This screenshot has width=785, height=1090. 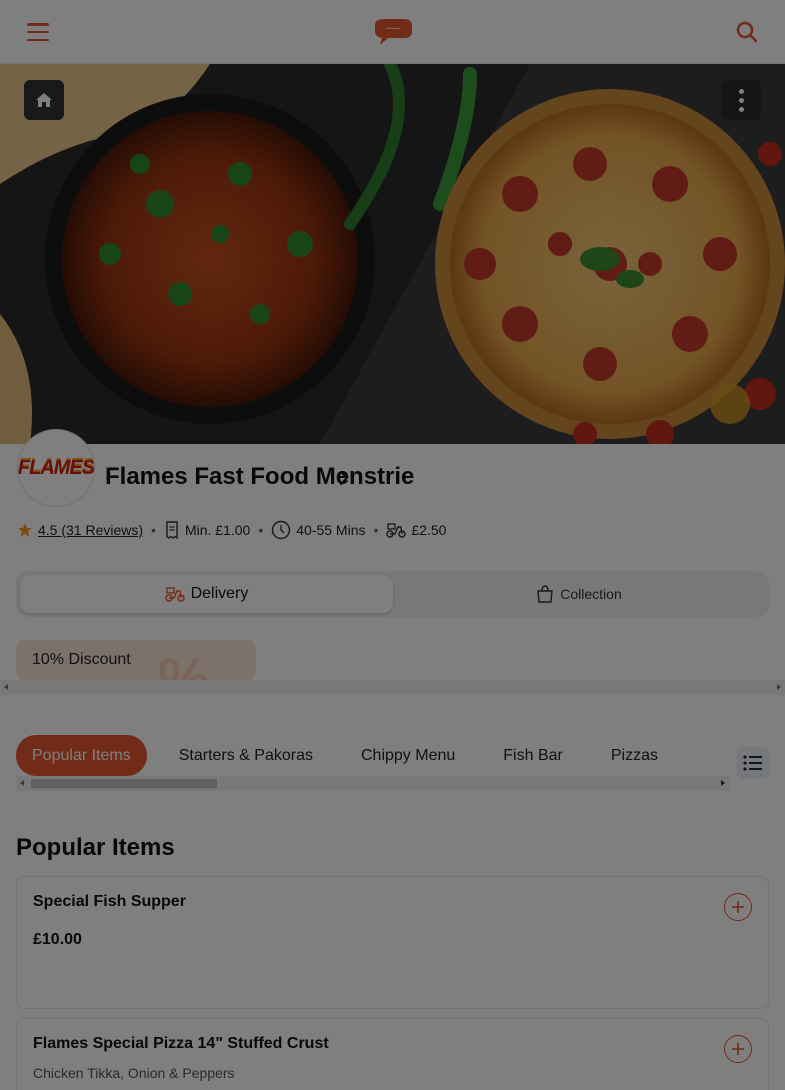 What do you see at coordinates (429, 530) in the screenshot?
I see `delivery-fee: £2.50` at bounding box center [429, 530].